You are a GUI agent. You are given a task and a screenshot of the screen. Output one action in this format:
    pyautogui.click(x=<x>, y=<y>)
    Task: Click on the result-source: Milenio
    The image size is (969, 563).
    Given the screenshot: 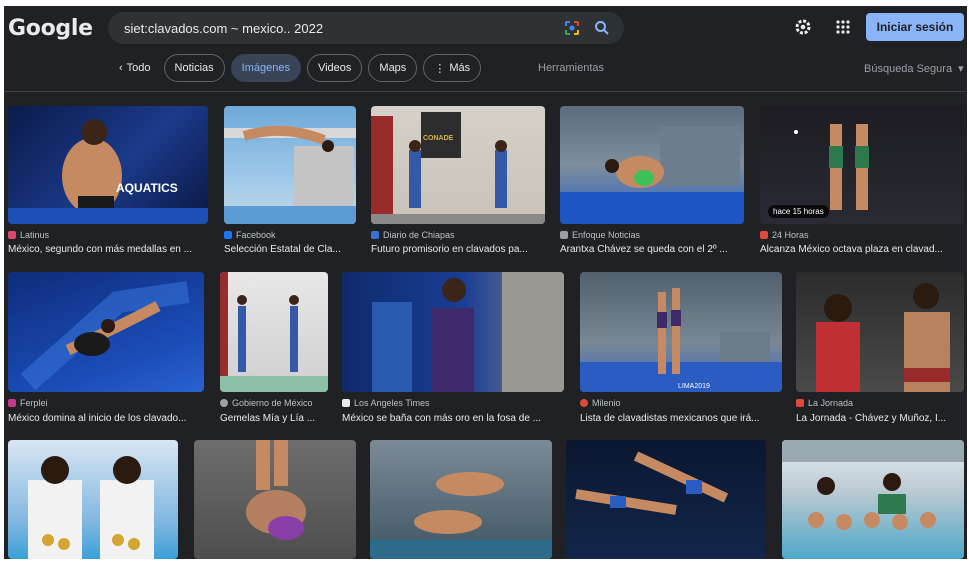 What is the action you would take?
    pyautogui.click(x=600, y=403)
    